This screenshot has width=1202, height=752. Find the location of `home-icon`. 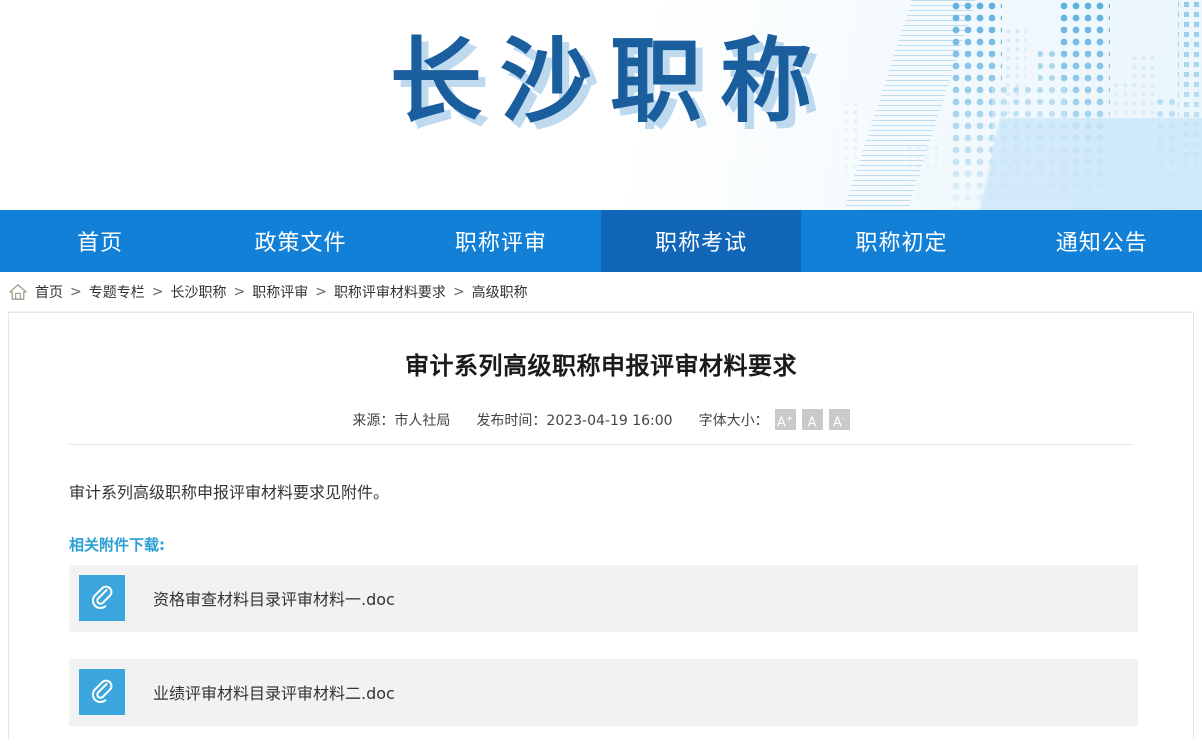

home-icon is located at coordinates (18, 292).